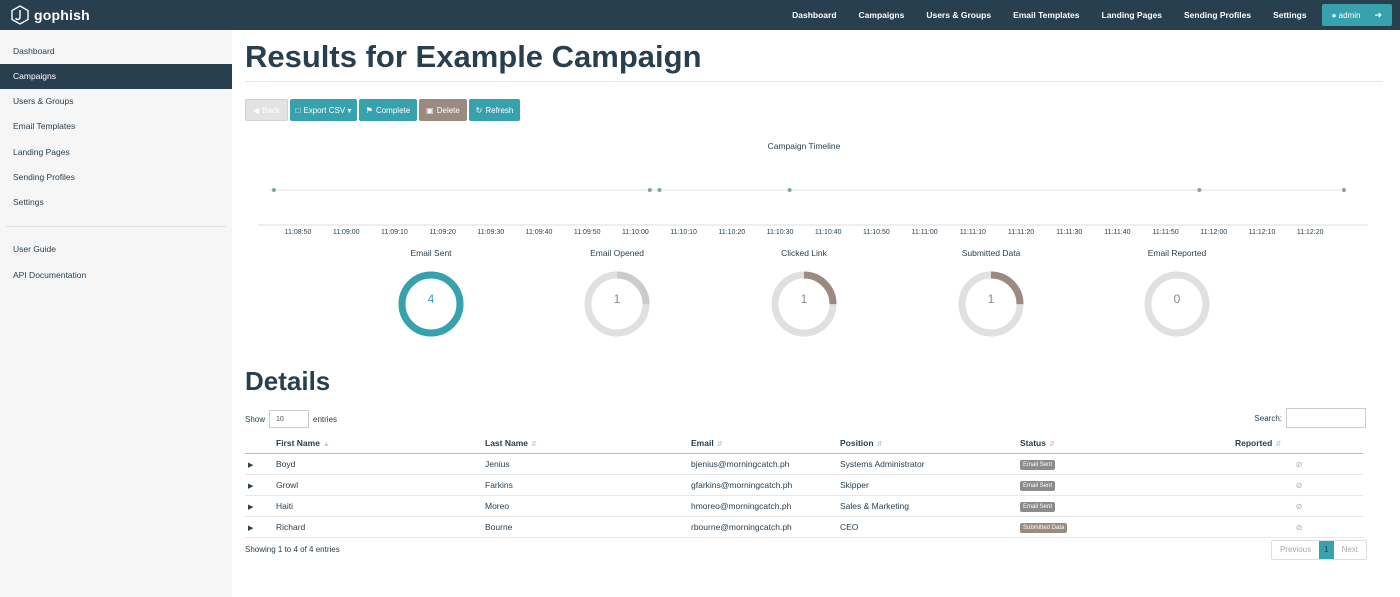 Image resolution: width=1400 pixels, height=597 pixels. What do you see at coordinates (116, 177) in the screenshot?
I see `sidebar-item-sending-profiles: Sending Profiles` at bounding box center [116, 177].